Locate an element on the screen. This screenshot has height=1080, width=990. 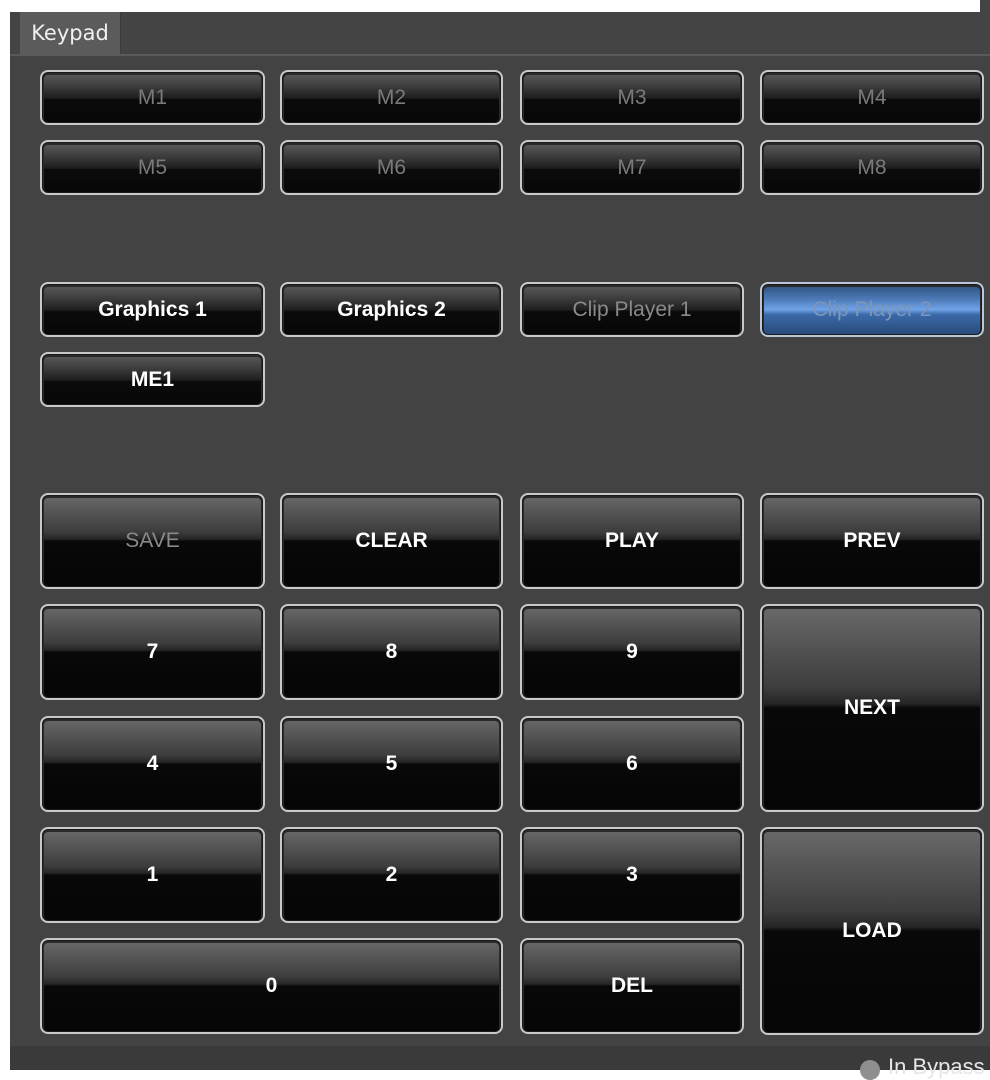
digit-button-5: 5 is located at coordinates (391, 764).